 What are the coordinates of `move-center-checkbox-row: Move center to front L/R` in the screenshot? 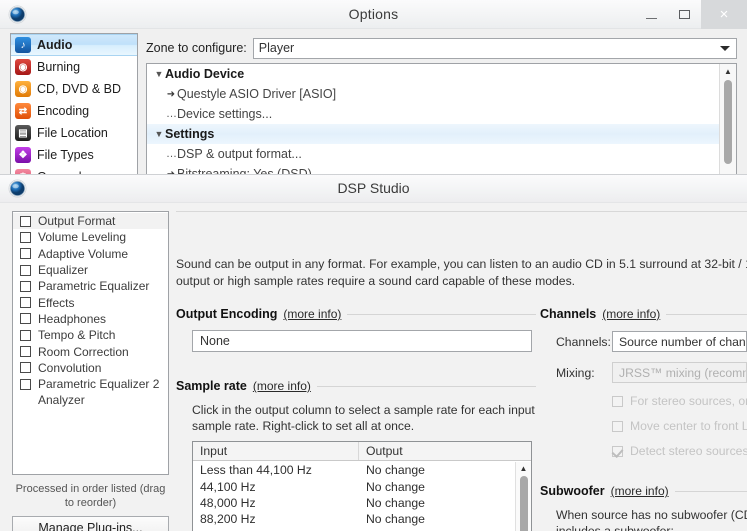 It's located at (679, 426).